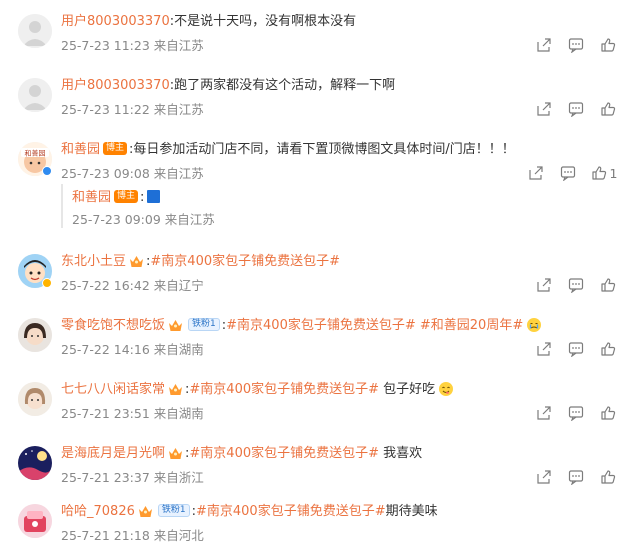  Describe the element at coordinates (132, 413) in the screenshot. I see `comment-meta: 25-7-21 23:51 来自湖南` at that location.